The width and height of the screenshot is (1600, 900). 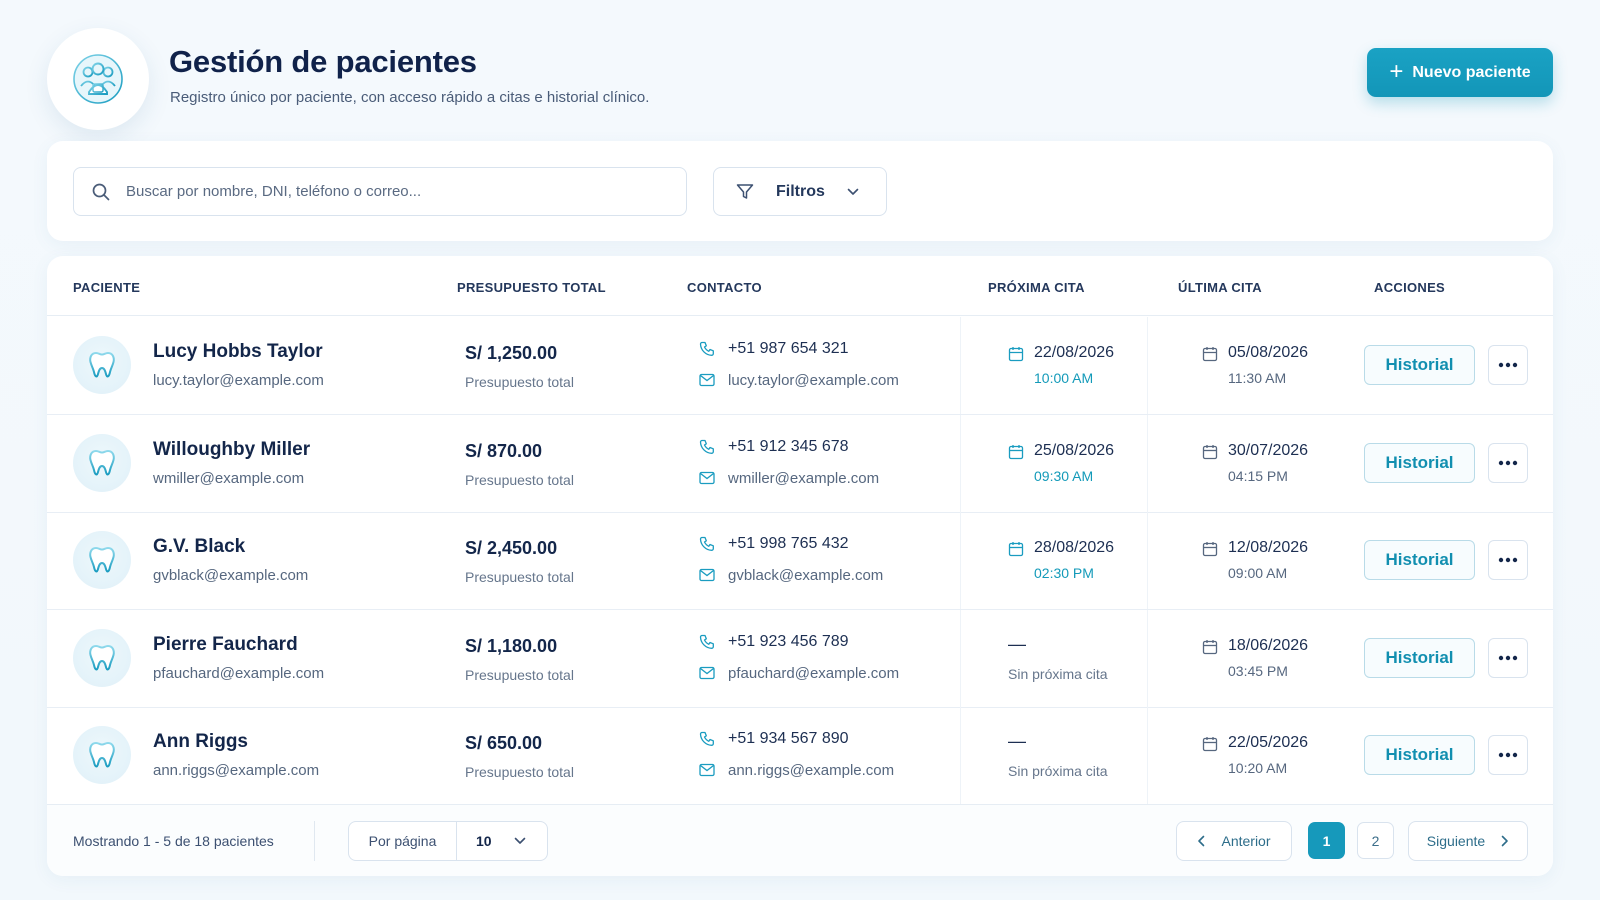 What do you see at coordinates (231, 450) in the screenshot?
I see `patient-name: Willoughby Miller` at bounding box center [231, 450].